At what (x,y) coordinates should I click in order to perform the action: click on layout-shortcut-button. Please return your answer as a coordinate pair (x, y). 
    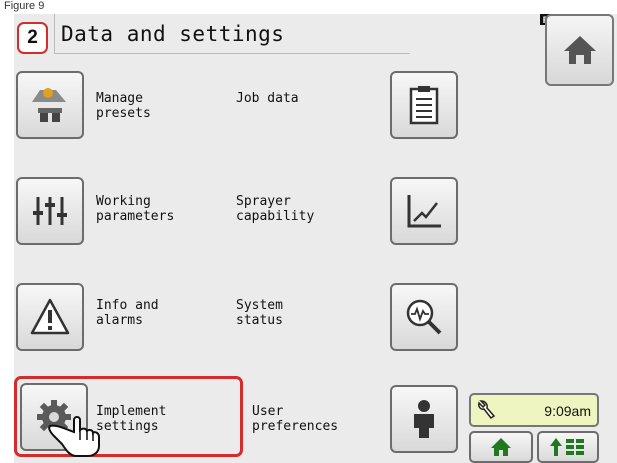
    Looking at the image, I should click on (568, 447).